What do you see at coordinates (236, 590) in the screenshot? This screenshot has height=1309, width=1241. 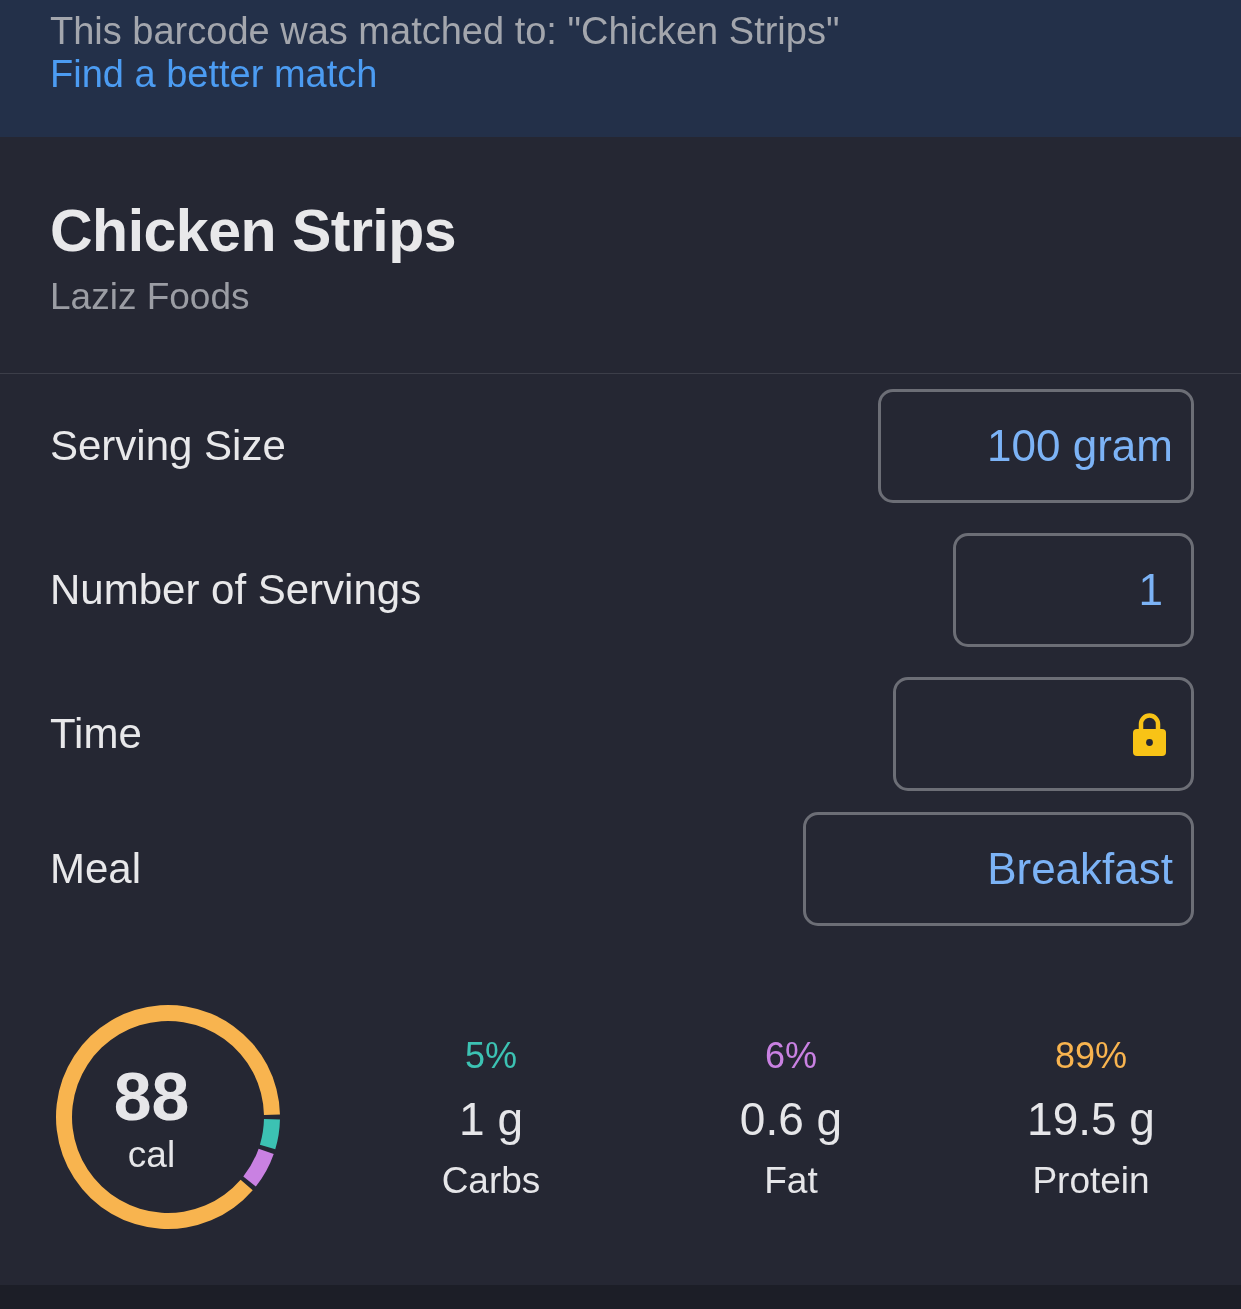 I see `field-label: Number of Servings` at bounding box center [236, 590].